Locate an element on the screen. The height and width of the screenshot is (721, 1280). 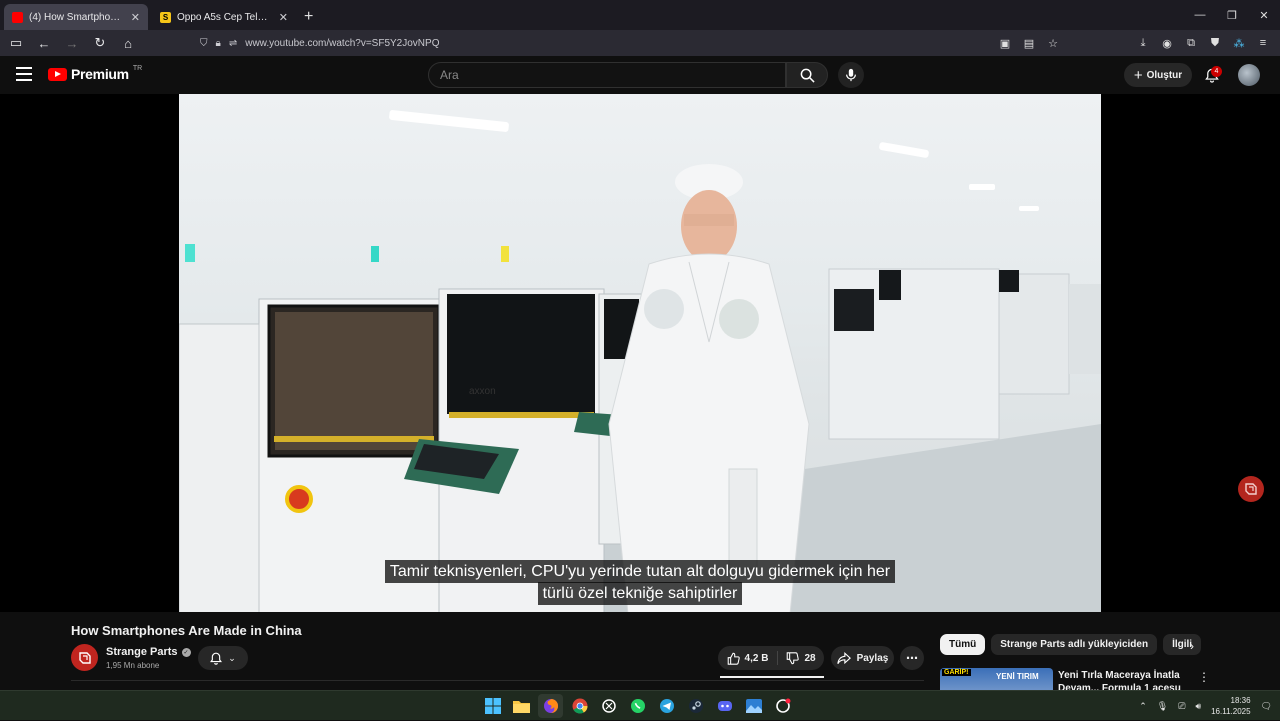
chevron-right-icon: › is located at coordinates (1192, 646).